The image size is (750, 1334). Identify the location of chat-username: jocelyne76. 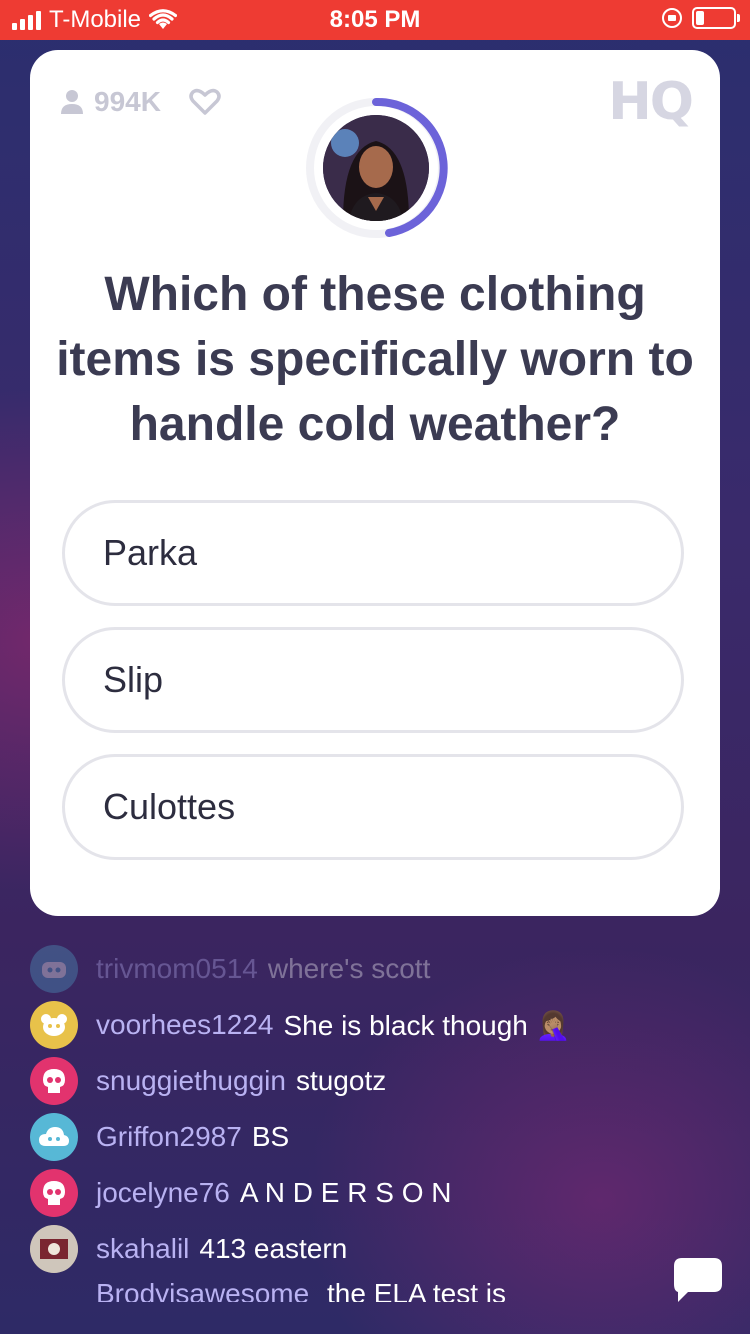
(163, 1193).